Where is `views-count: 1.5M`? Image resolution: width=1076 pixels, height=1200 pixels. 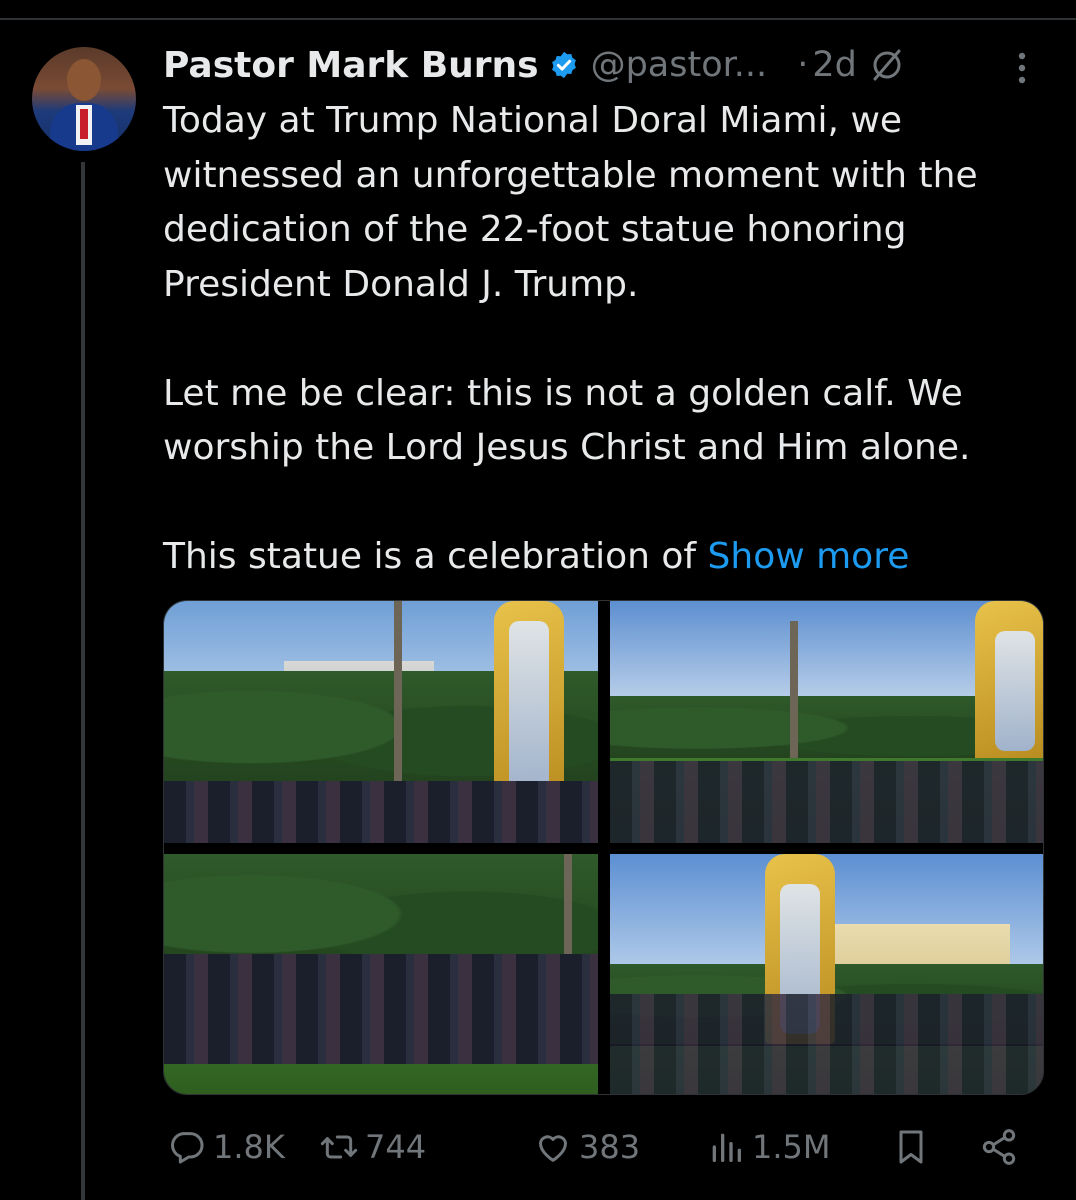
views-count: 1.5M is located at coordinates (791, 1147).